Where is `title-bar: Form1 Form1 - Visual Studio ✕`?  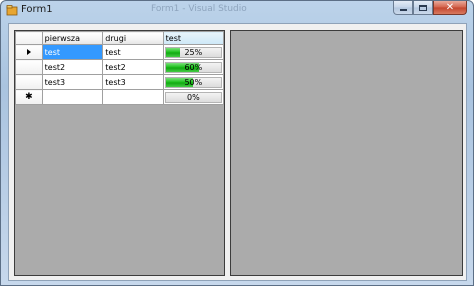 title-bar: Form1 Form1 - Visual Studio ✕ is located at coordinates (237, 11).